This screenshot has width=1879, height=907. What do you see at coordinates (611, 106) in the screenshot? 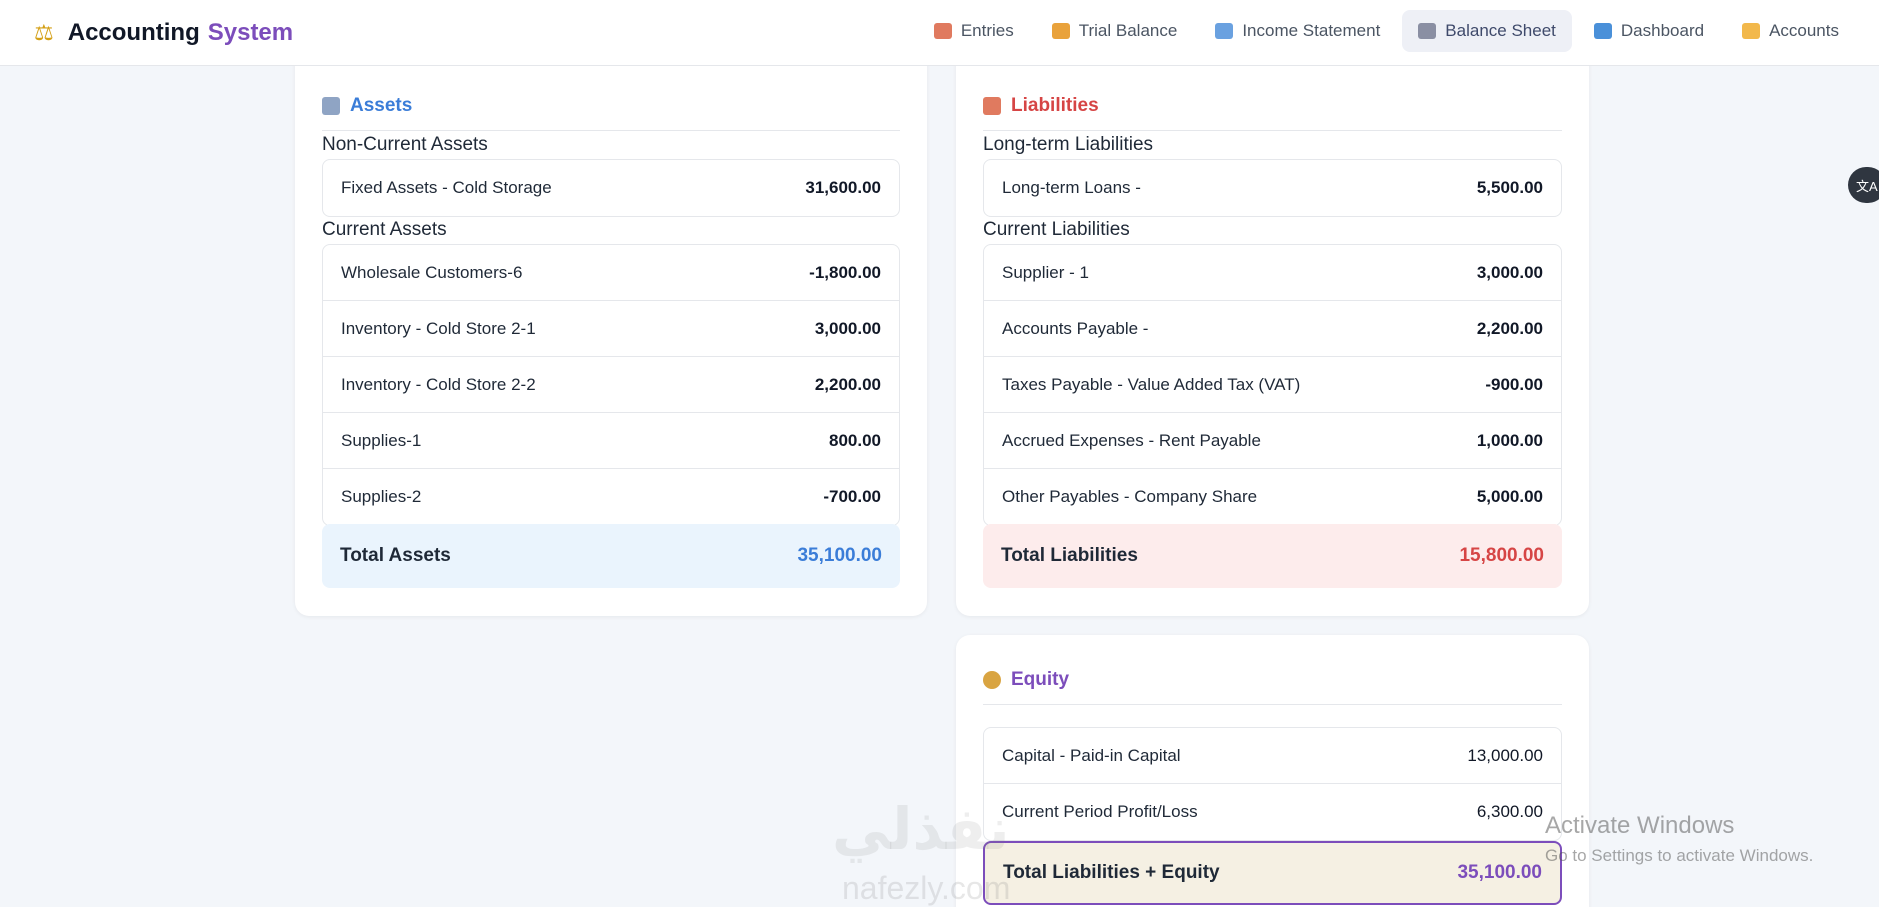
I see `assets-heading: Assets` at bounding box center [611, 106].